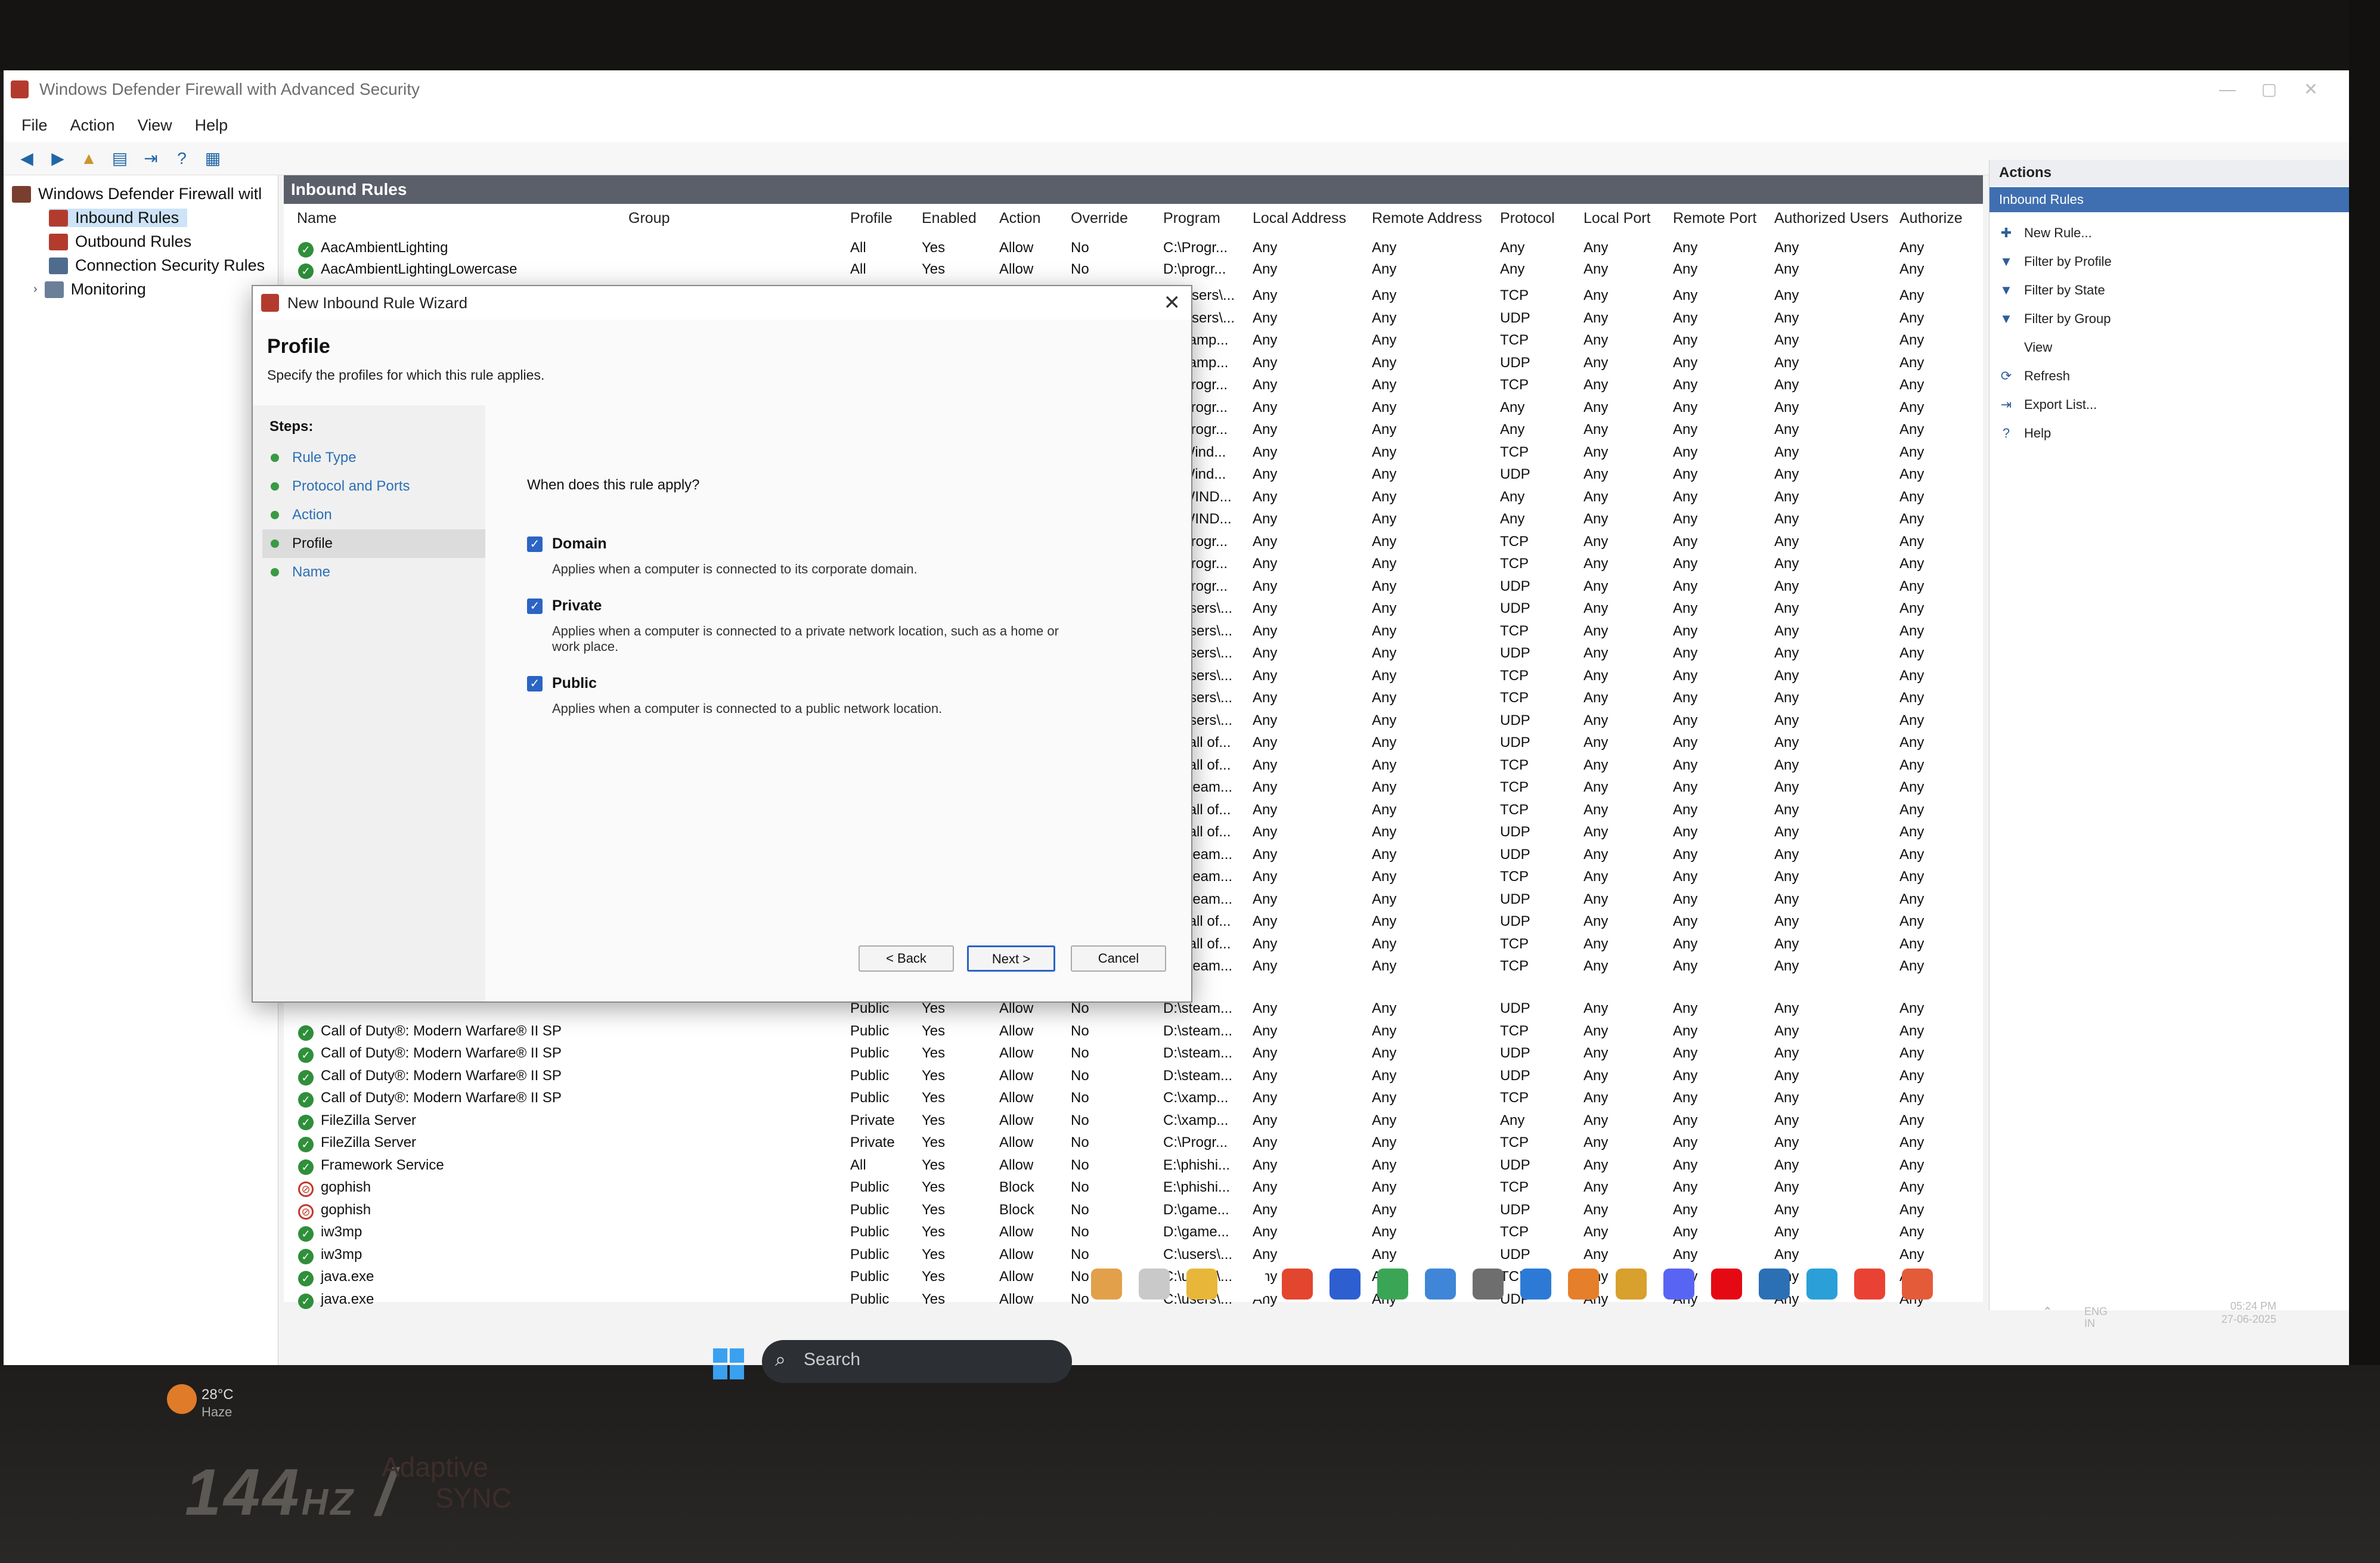  Describe the element at coordinates (1685, 943) in the screenshot. I see `cell-rport: Any` at that location.